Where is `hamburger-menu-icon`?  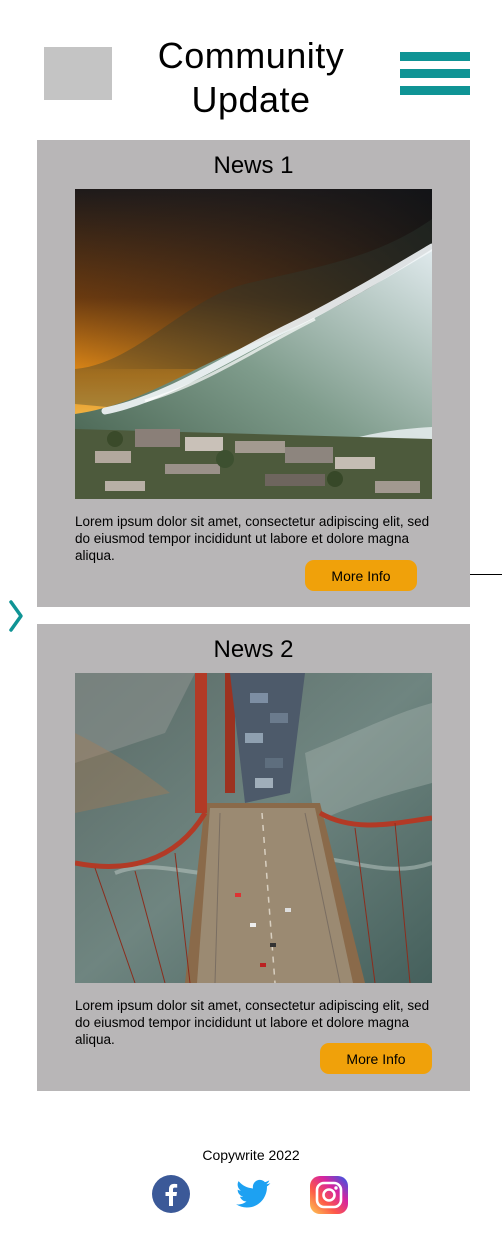
hamburger-menu-icon is located at coordinates (435, 74).